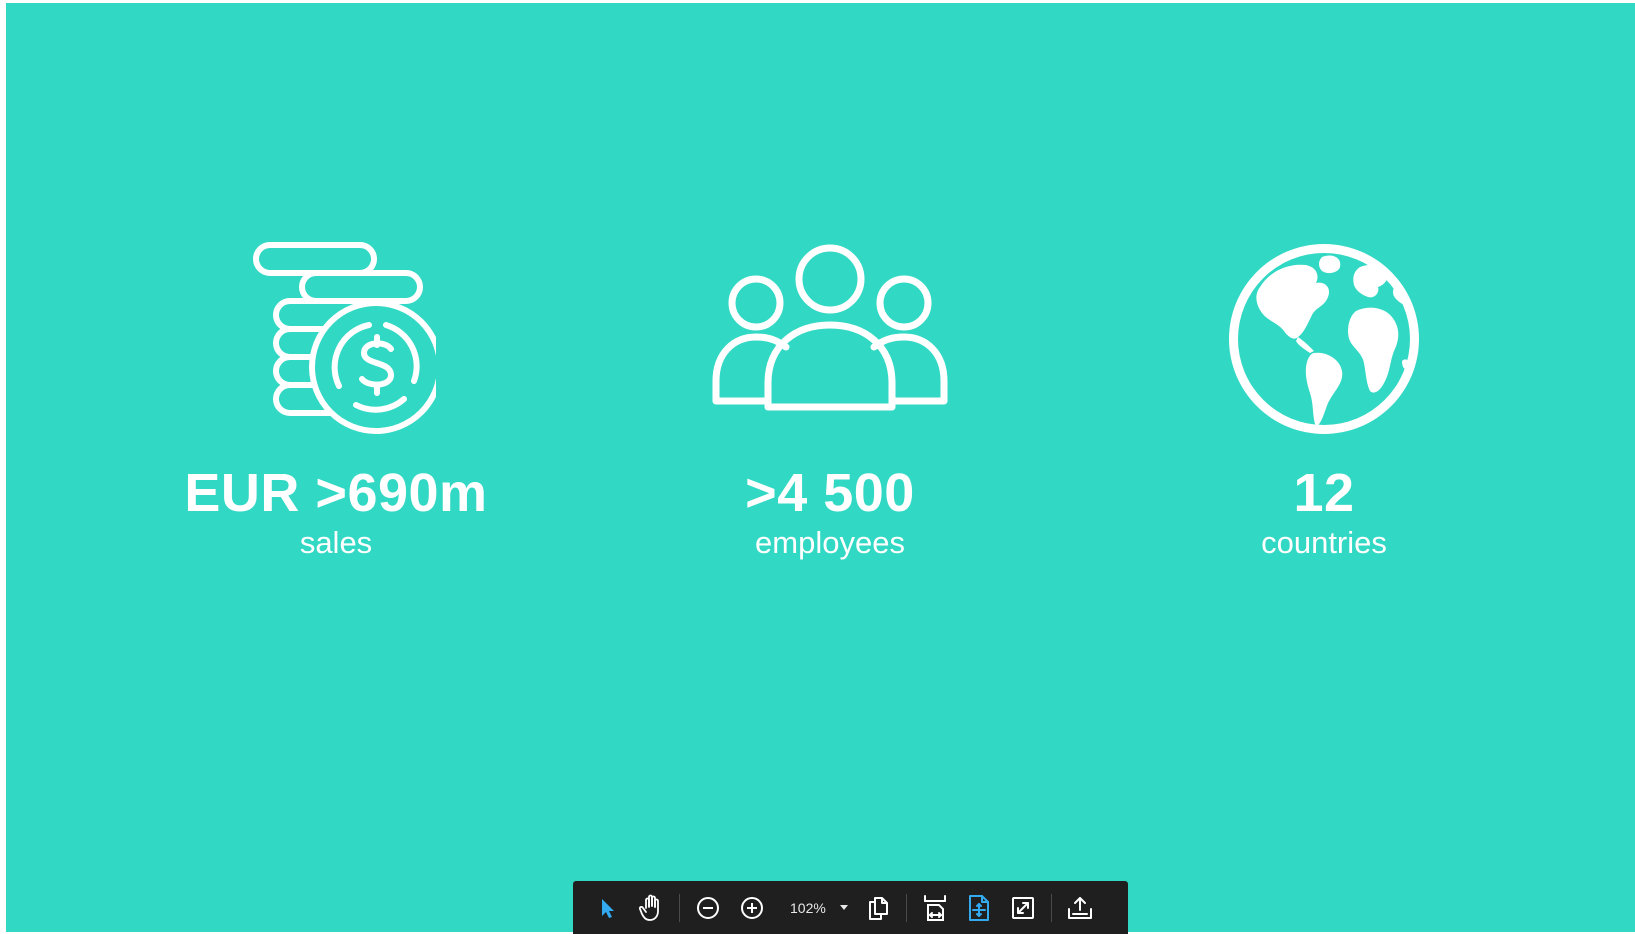 The width and height of the screenshot is (1635, 934). I want to click on hand-pan-icon, so click(648, 907).